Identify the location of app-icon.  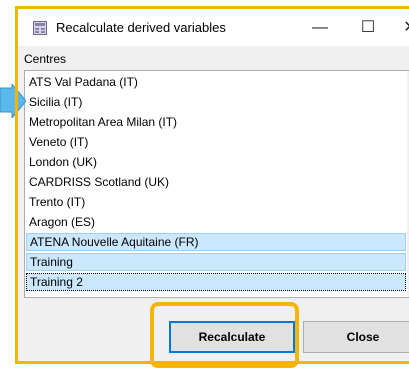
(40, 28).